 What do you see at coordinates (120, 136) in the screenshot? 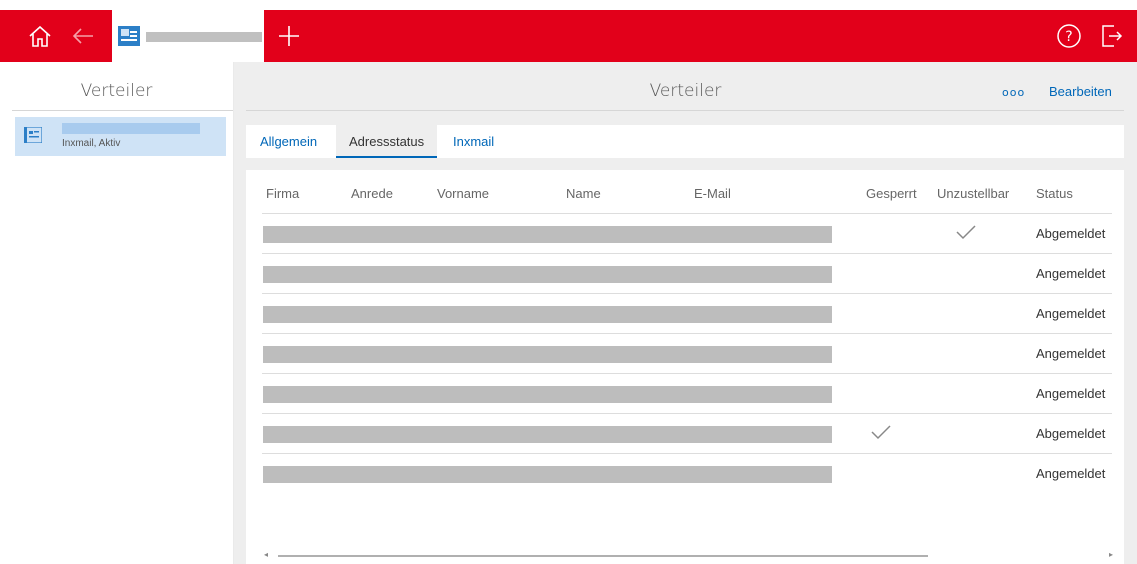
I see `list-item-verteiler: Inxmail, Aktiv` at bounding box center [120, 136].